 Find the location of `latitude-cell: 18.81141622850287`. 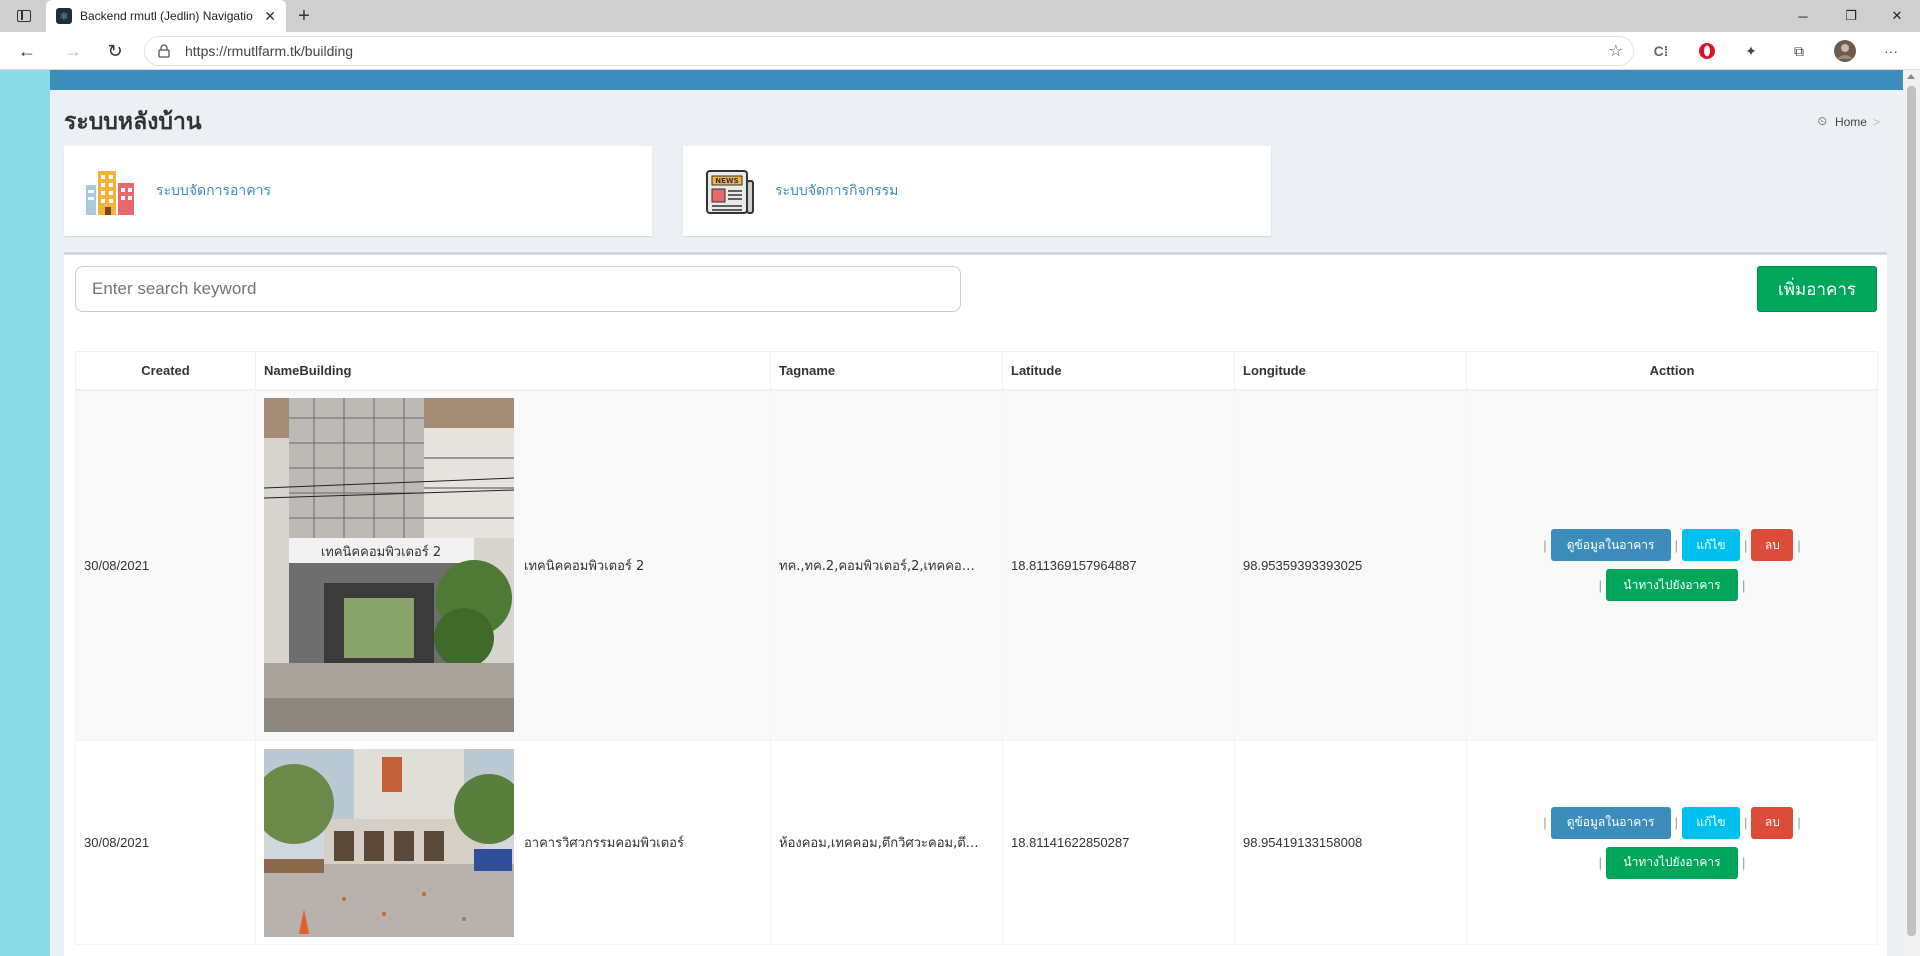

latitude-cell: 18.81141622850287 is located at coordinates (1118, 842).